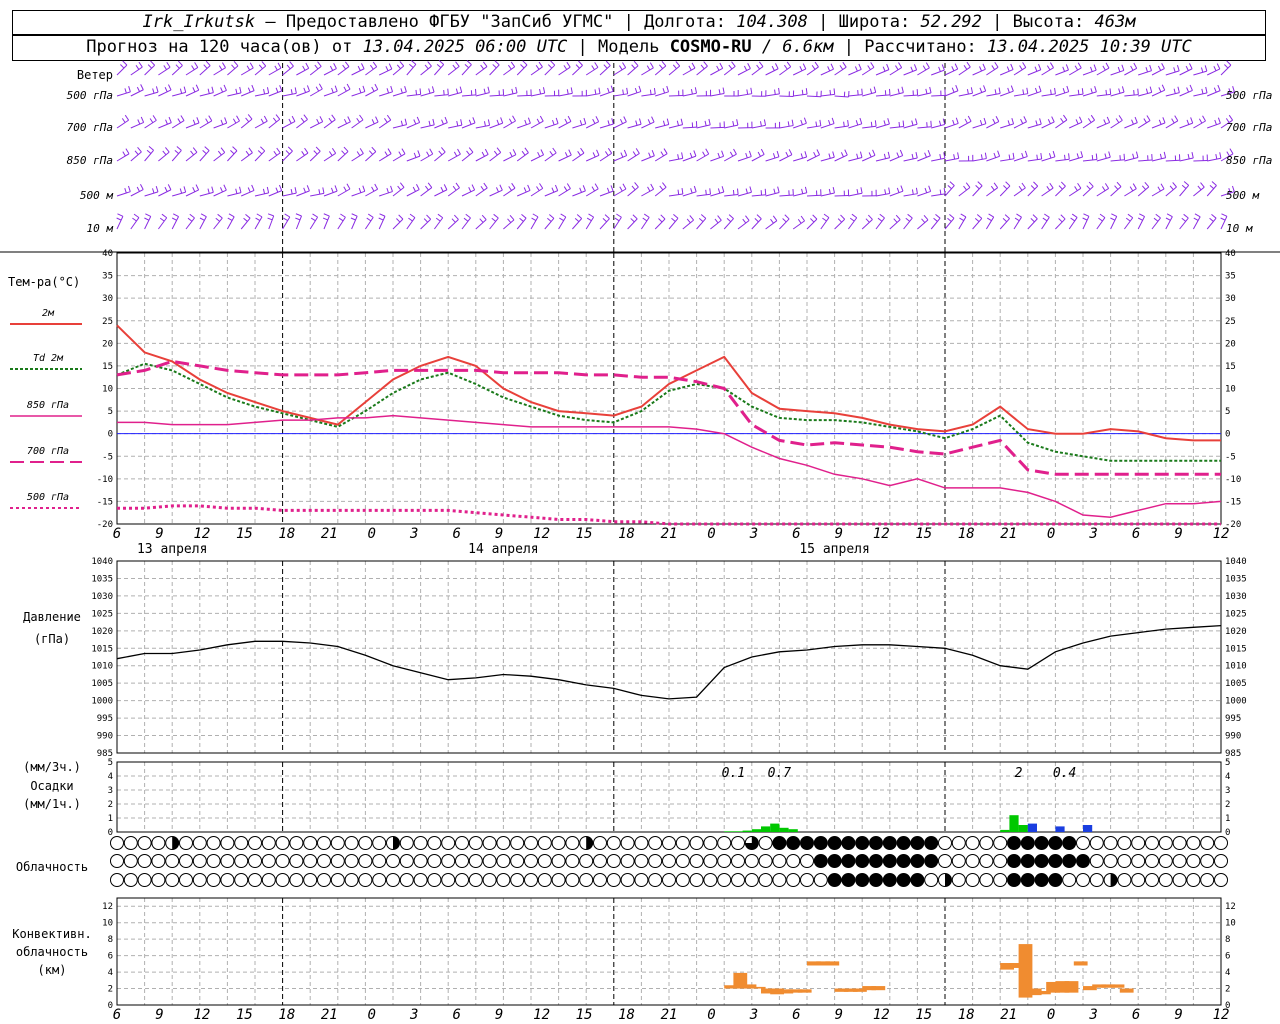  What do you see at coordinates (1178, 534) in the screenshot?
I see `temp-hour-label: 9` at bounding box center [1178, 534].